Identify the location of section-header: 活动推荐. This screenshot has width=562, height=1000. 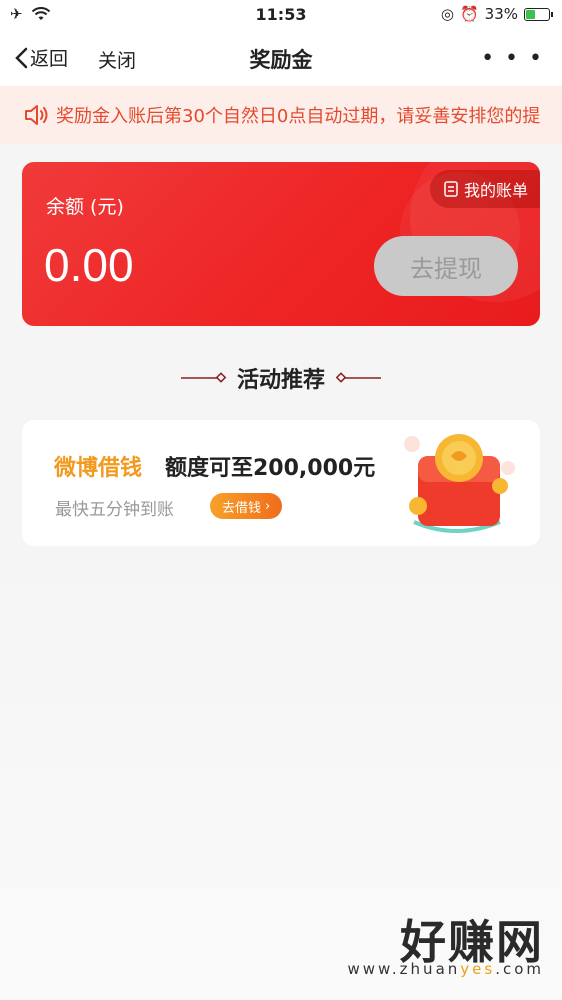
(281, 378).